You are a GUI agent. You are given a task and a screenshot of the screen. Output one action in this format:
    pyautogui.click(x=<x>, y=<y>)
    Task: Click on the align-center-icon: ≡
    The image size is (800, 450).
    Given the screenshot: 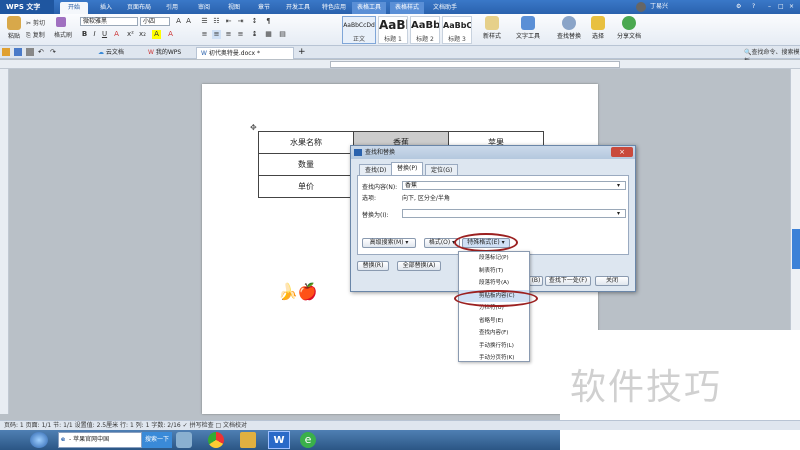 What is the action you would take?
    pyautogui.click(x=216, y=34)
    